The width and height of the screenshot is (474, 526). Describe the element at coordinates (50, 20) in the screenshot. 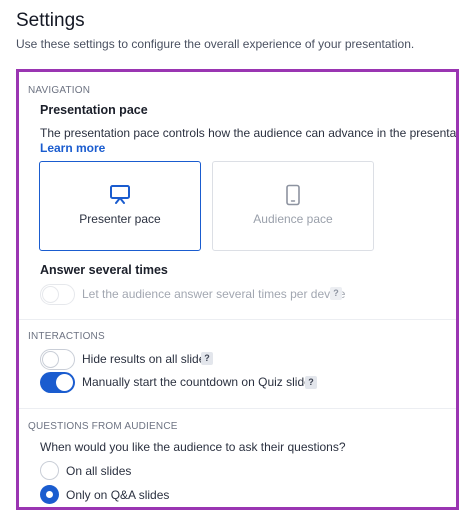

I see `page-title: Settings` at that location.